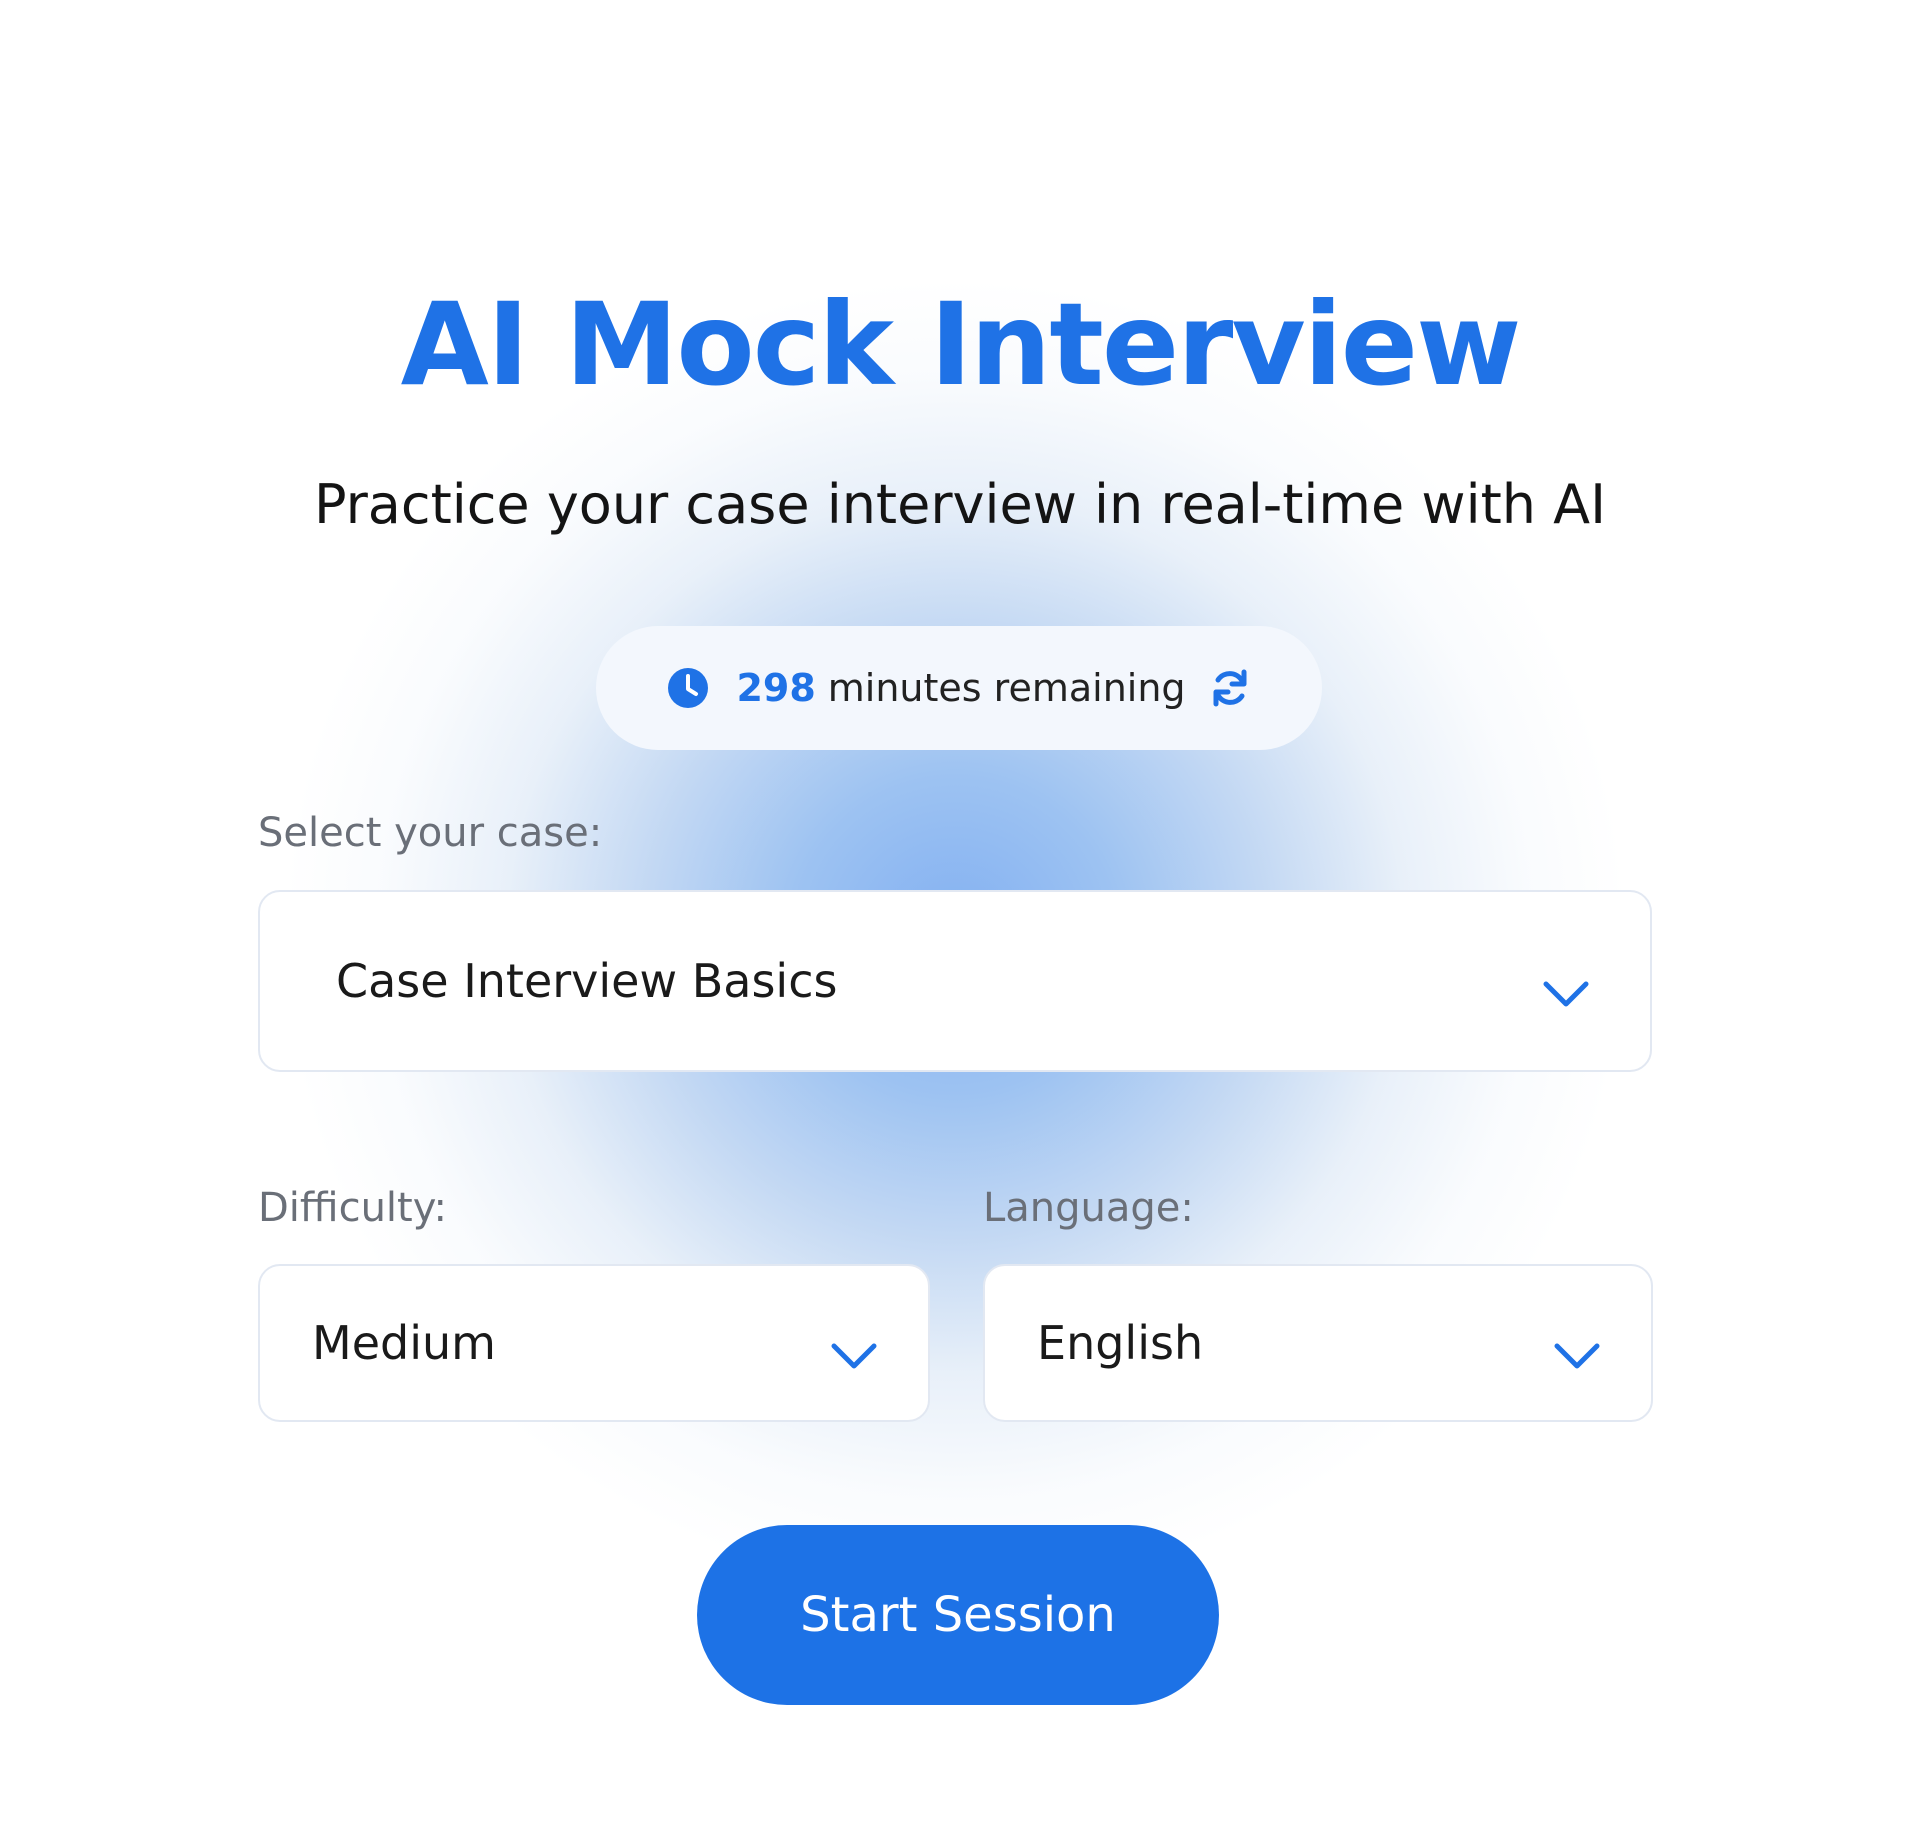  Describe the element at coordinates (955, 981) in the screenshot. I see `case-select: Case Interview Basics` at that location.